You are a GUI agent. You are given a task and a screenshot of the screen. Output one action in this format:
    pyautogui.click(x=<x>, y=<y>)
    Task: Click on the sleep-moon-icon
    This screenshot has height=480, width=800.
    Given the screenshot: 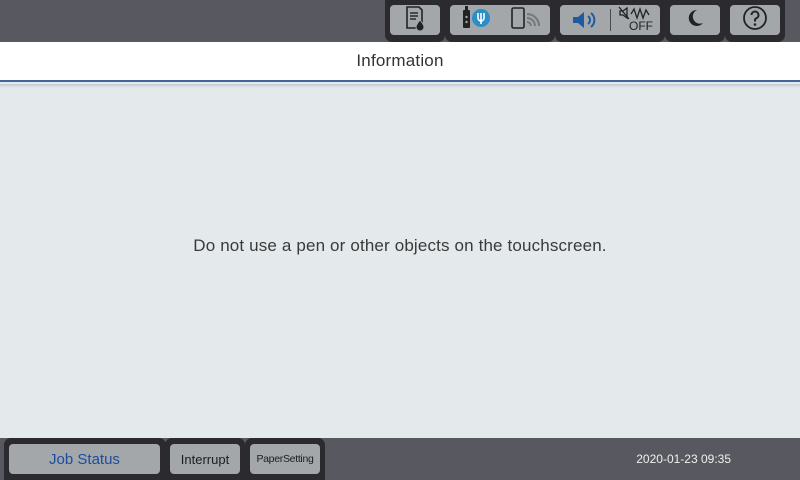 What is the action you would take?
    pyautogui.click(x=695, y=20)
    